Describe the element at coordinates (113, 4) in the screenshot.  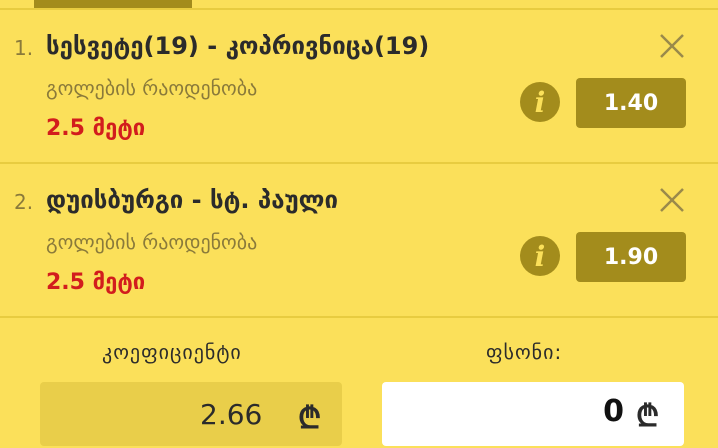
I see `active-tab-indicator` at that location.